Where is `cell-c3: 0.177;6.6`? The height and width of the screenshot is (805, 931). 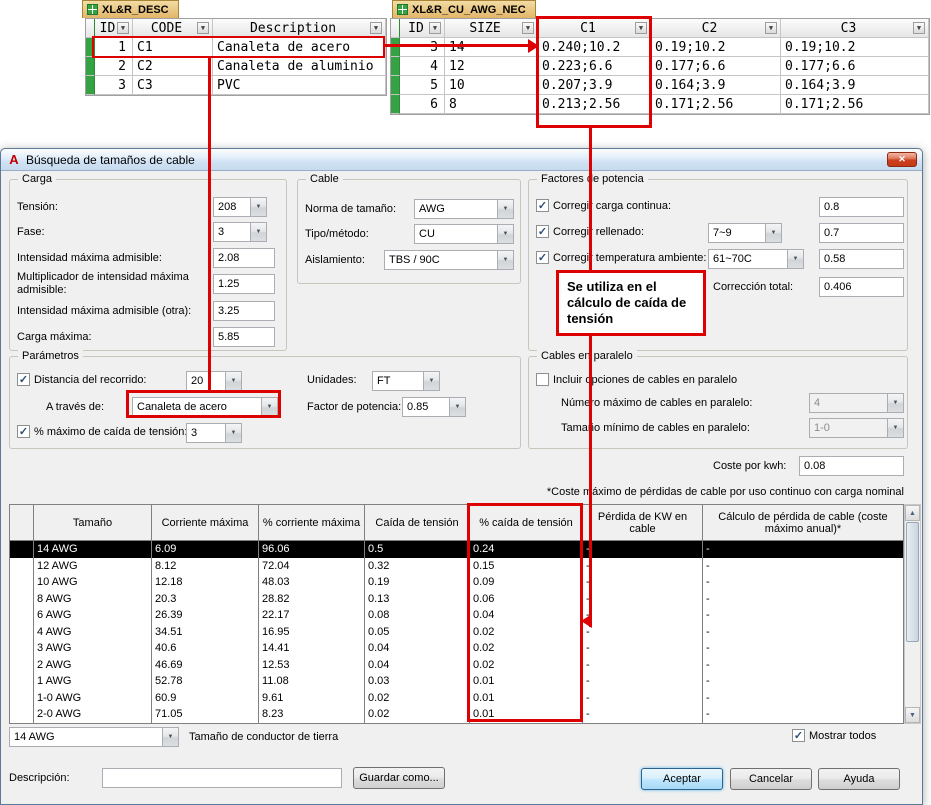 cell-c3: 0.177;6.6 is located at coordinates (855, 66).